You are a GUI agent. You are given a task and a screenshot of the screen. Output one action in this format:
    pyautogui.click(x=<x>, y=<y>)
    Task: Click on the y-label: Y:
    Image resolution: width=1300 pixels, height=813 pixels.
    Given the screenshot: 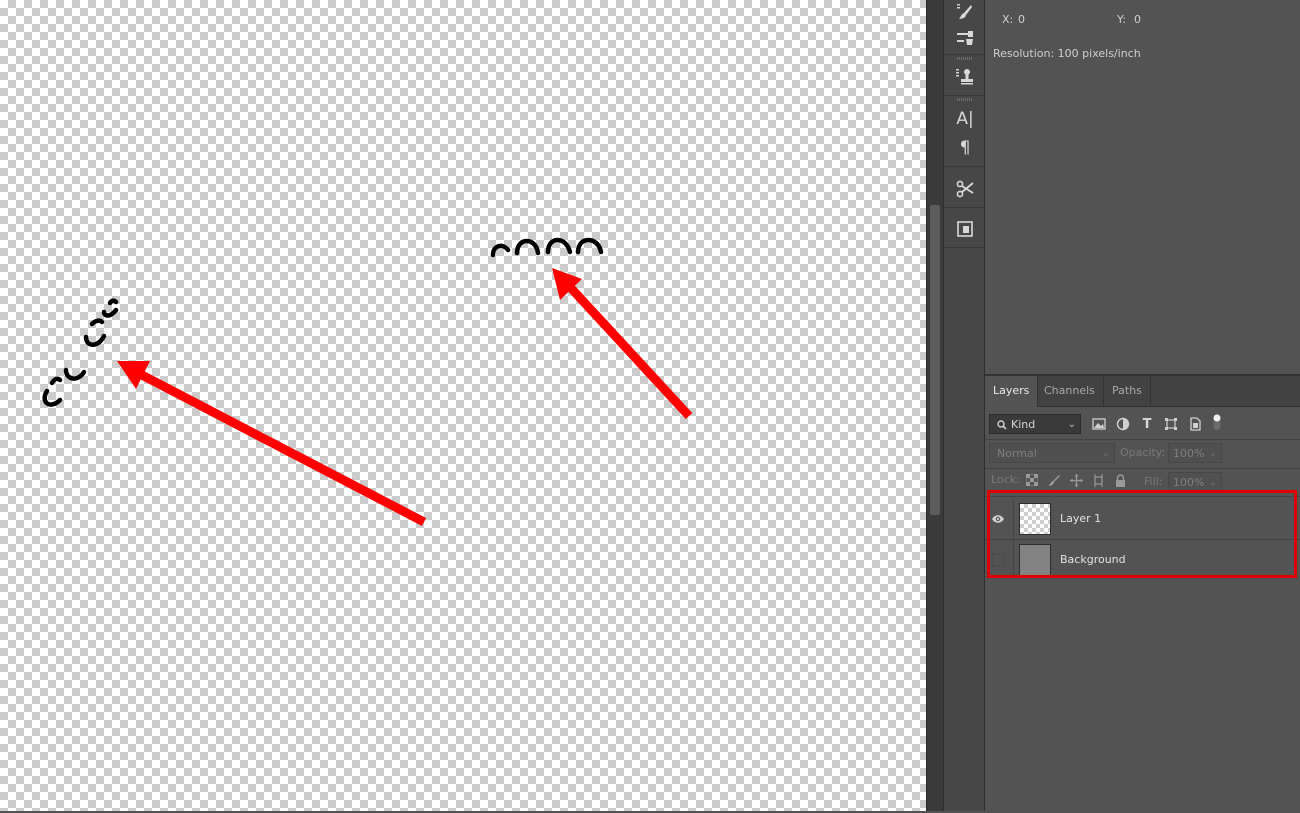 What is the action you would take?
    pyautogui.click(x=1121, y=19)
    